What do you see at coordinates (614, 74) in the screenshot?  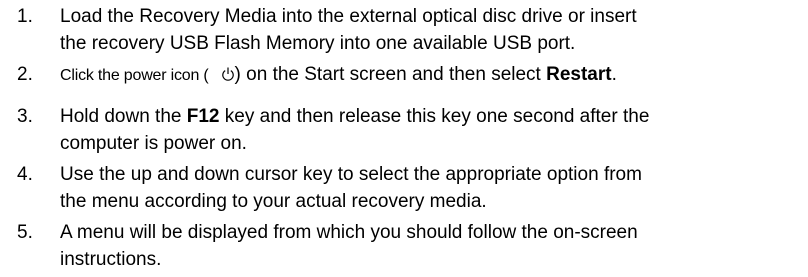 I see `step-text-part: .` at bounding box center [614, 74].